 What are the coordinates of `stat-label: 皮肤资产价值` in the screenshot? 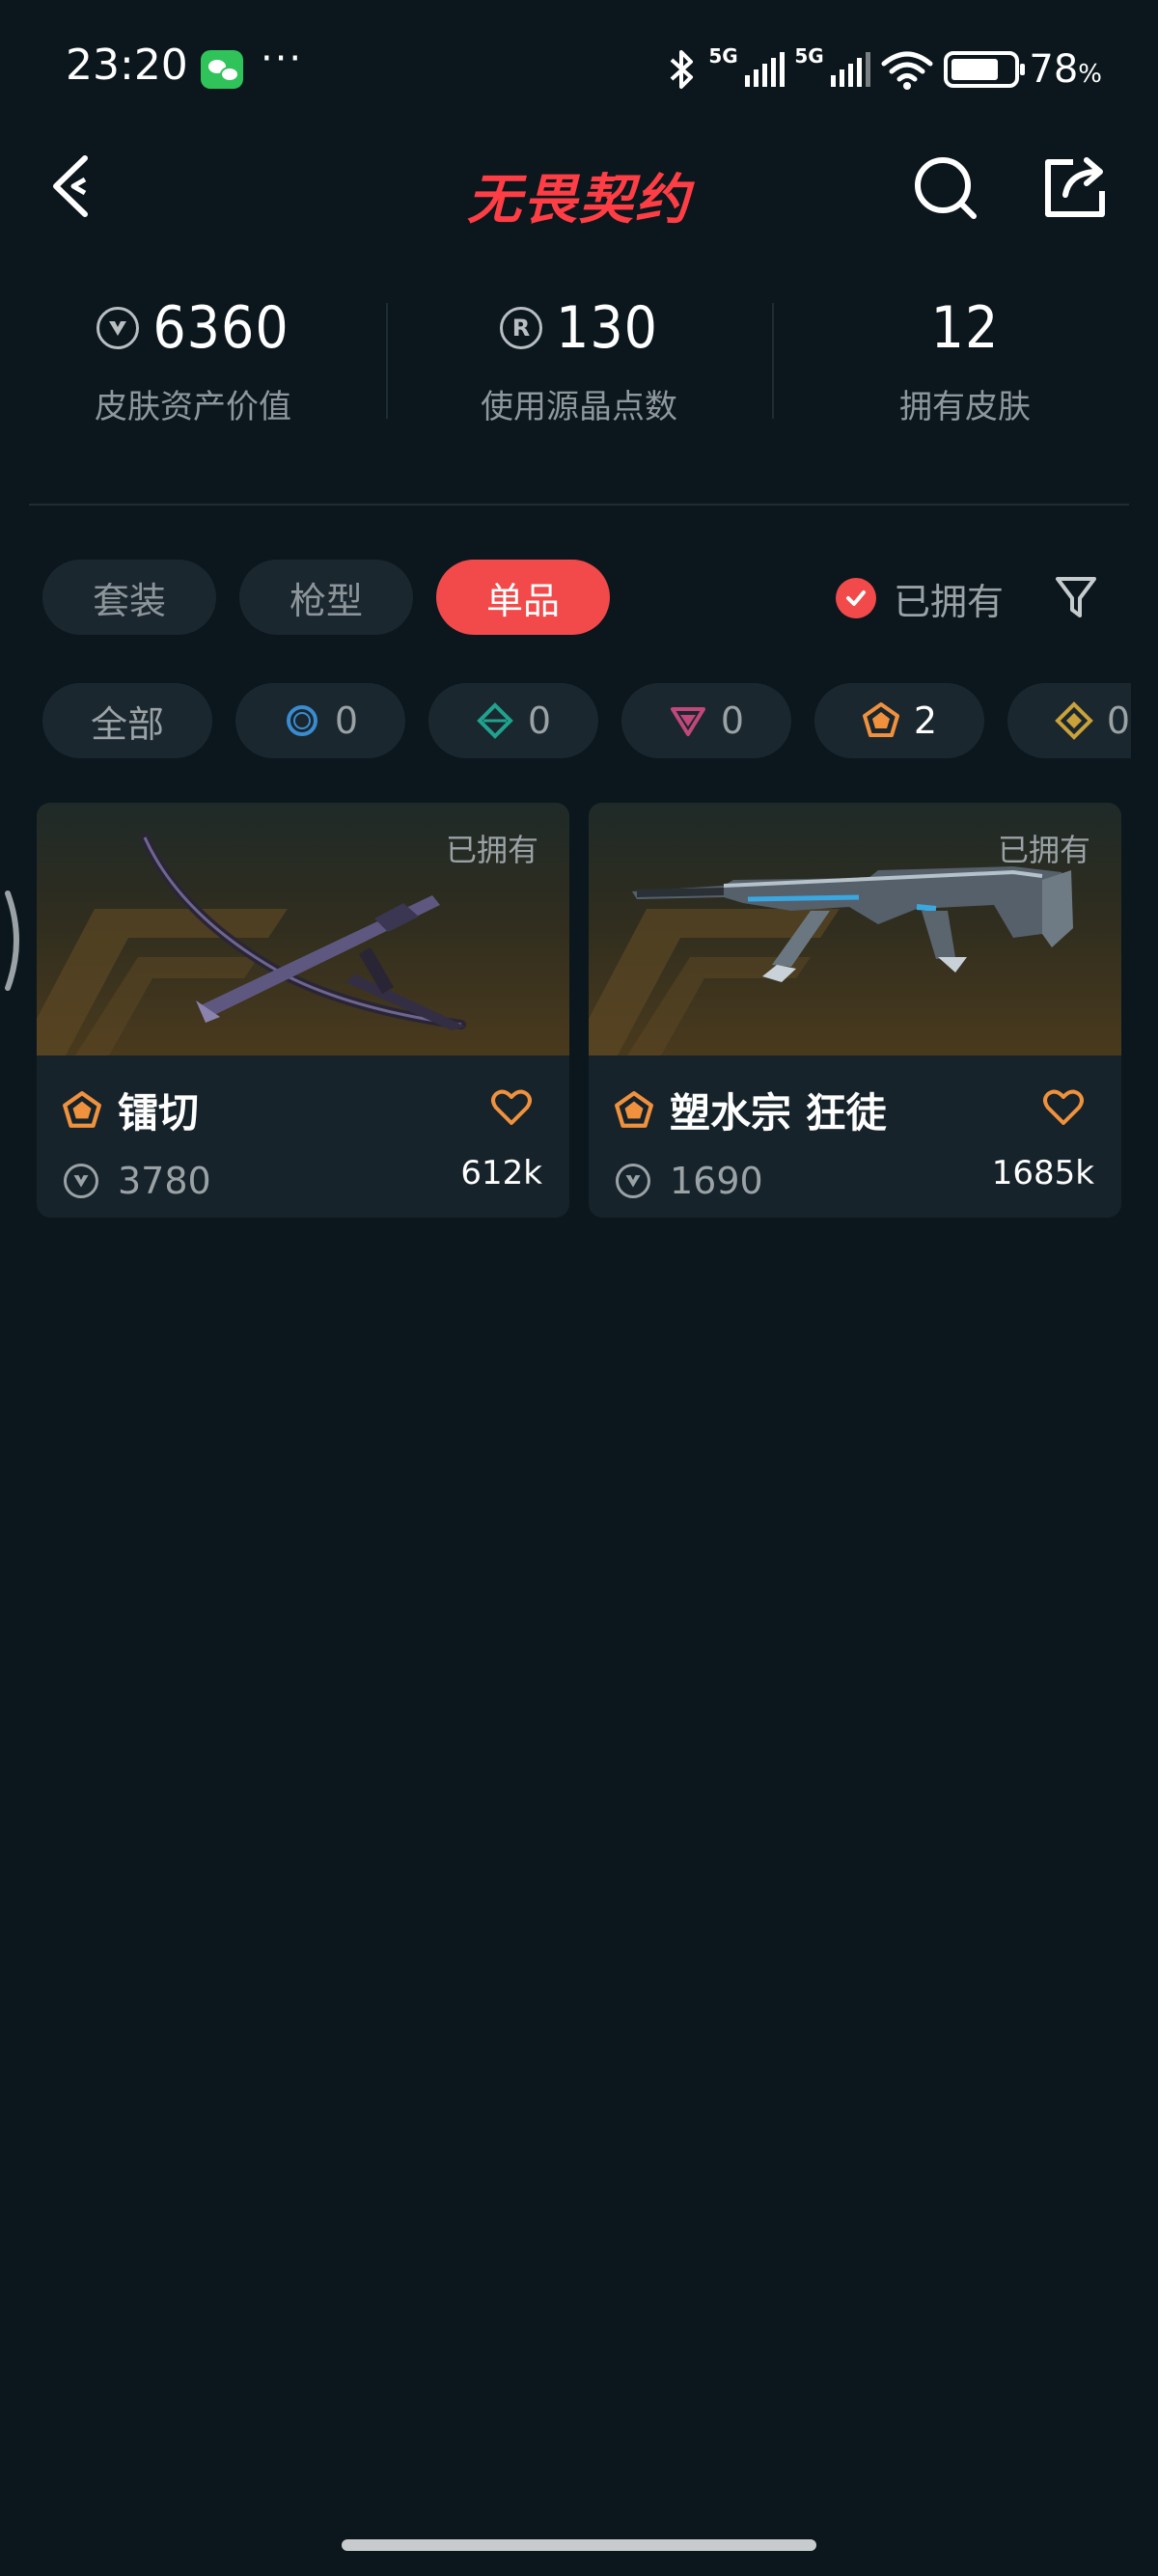 It's located at (193, 407).